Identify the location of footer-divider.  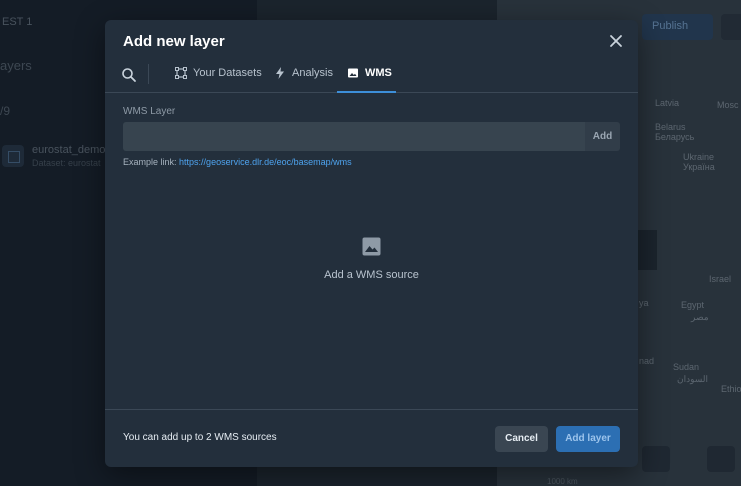
(371, 409).